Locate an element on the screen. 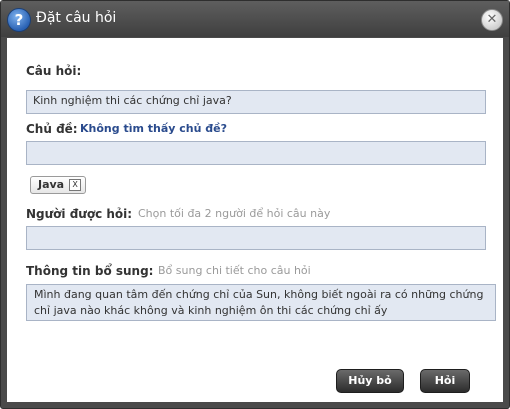 This screenshot has height=409, width=510. topic-label: Chủ đề: is located at coordinates (52, 129).